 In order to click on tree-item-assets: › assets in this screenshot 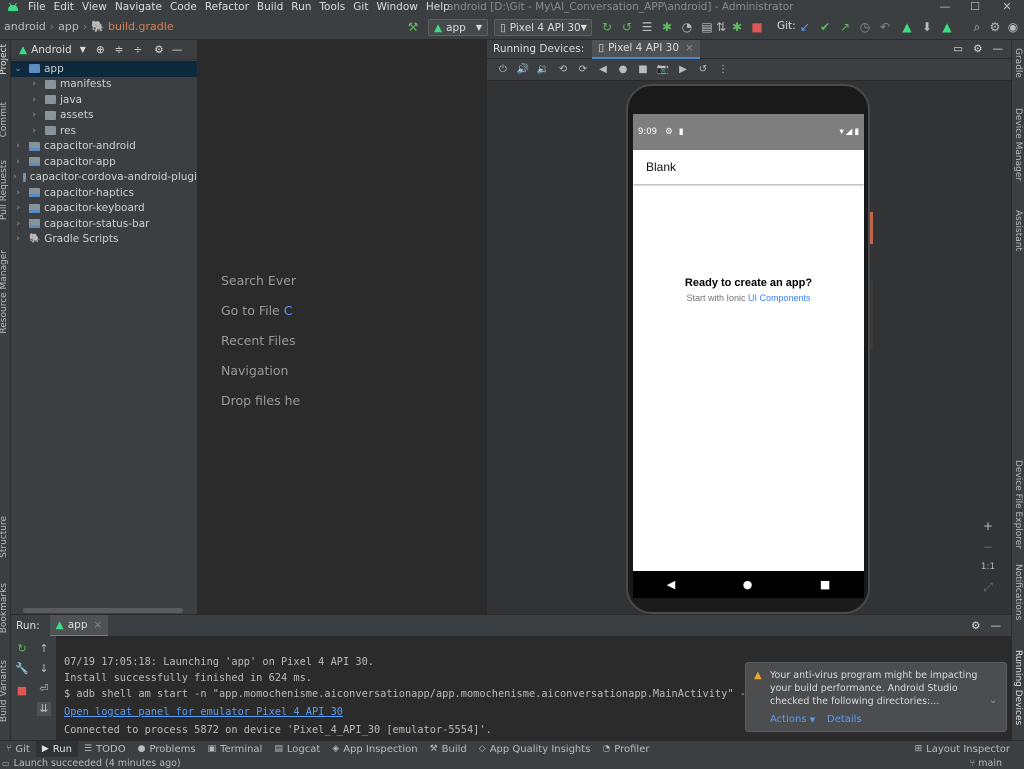, I will do `click(104, 116)`.